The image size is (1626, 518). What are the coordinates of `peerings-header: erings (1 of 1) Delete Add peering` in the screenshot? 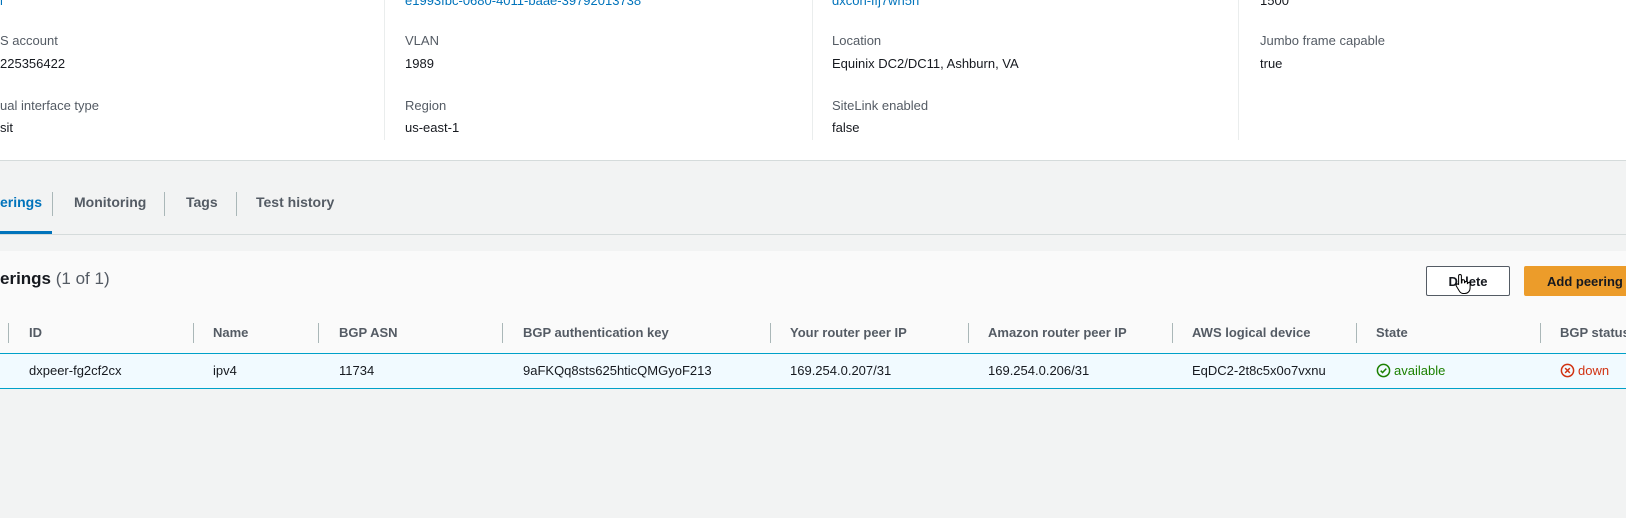 It's located at (813, 282).